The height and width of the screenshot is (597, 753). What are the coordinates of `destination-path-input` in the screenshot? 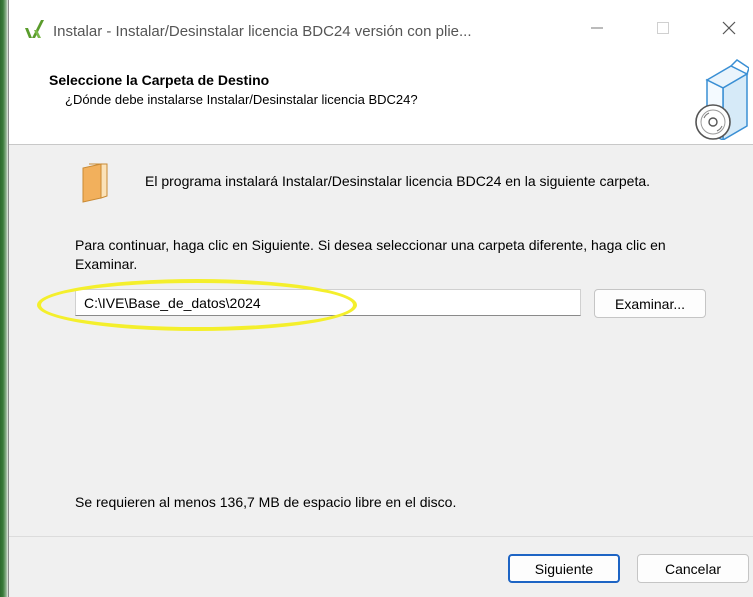 It's located at (328, 302).